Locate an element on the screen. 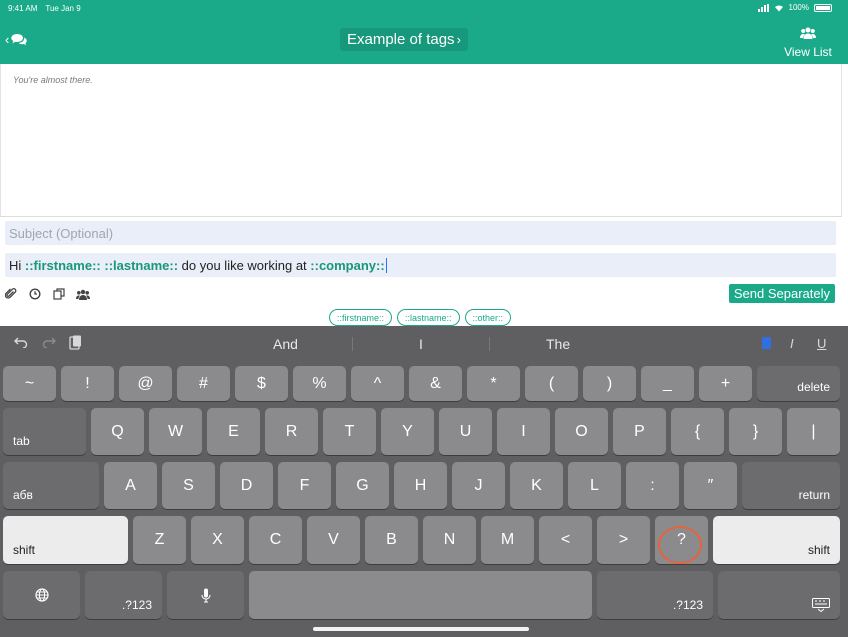  subject-field-container is located at coordinates (420, 233).